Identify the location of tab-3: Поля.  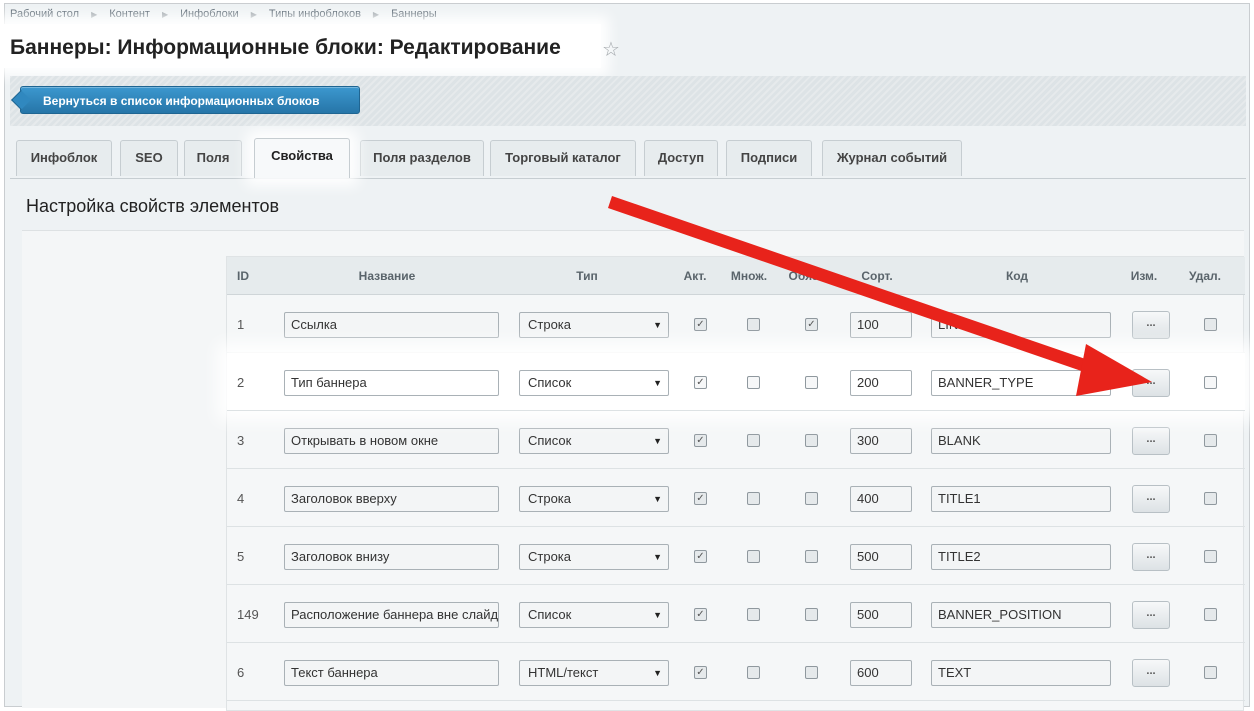
(213, 158).